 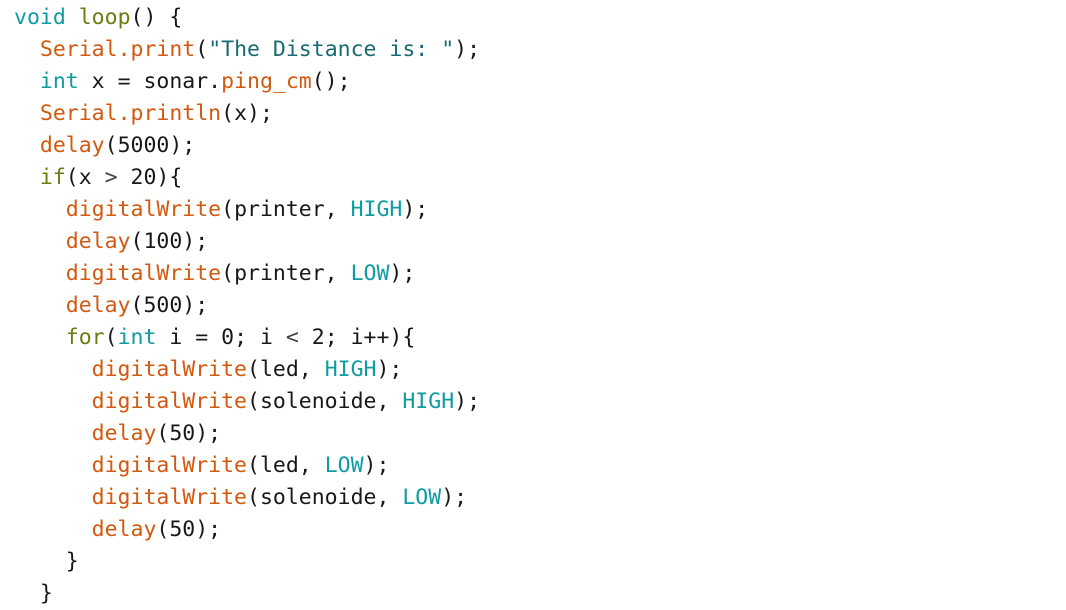 I want to click on code-line: delay(5000);, so click(x=534, y=146).